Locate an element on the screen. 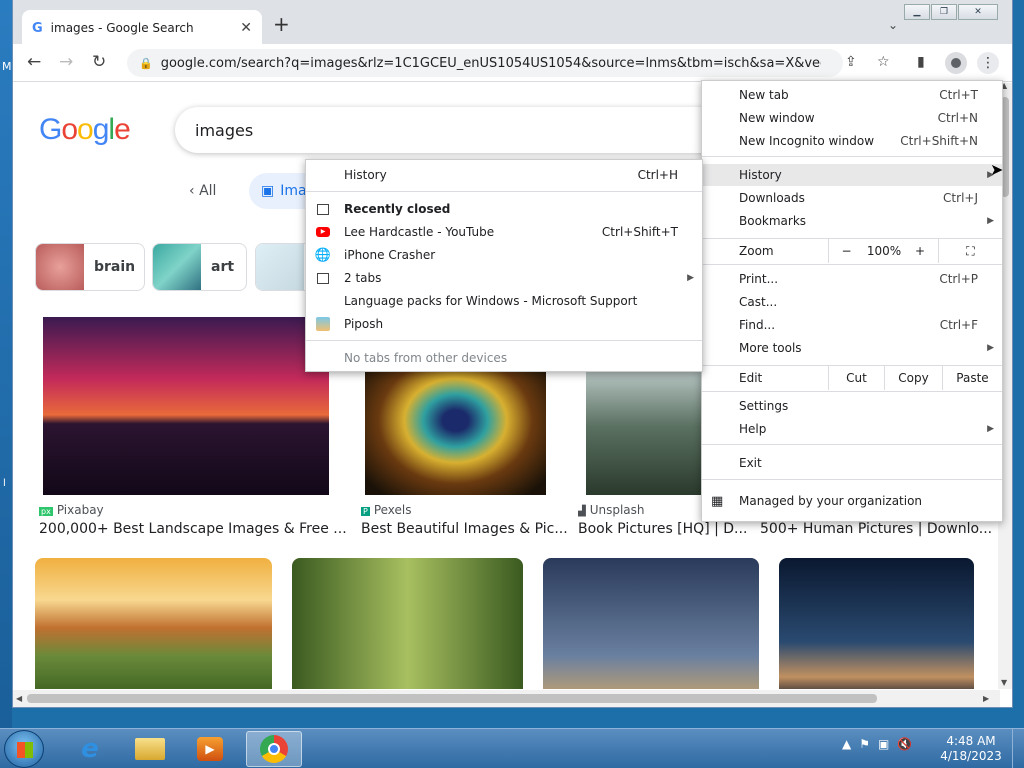 The height and width of the screenshot is (768, 1024). nav-all: ‹ All is located at coordinates (202, 191).